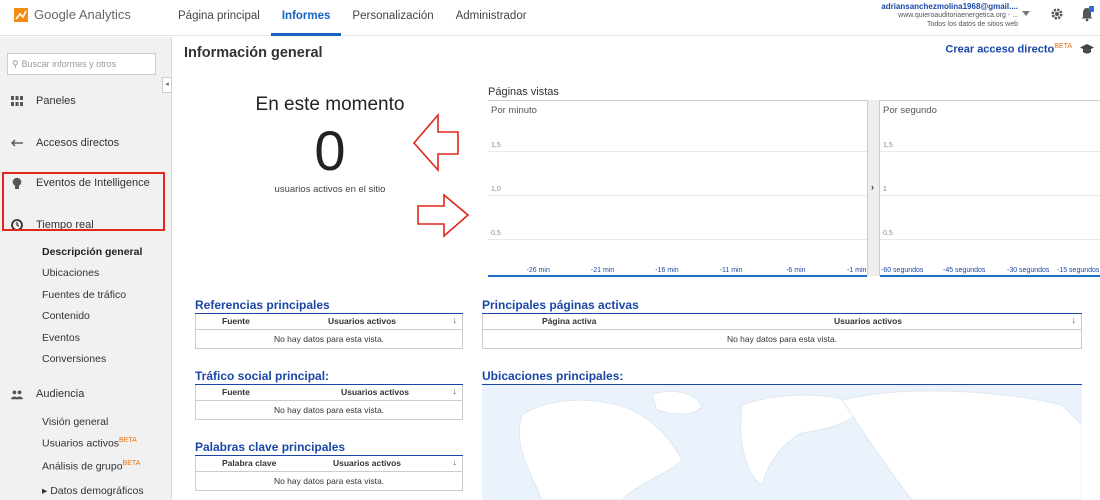 This screenshot has height=500, width=1100. I want to click on sidebar-item-paneles: Paneles, so click(43, 101).